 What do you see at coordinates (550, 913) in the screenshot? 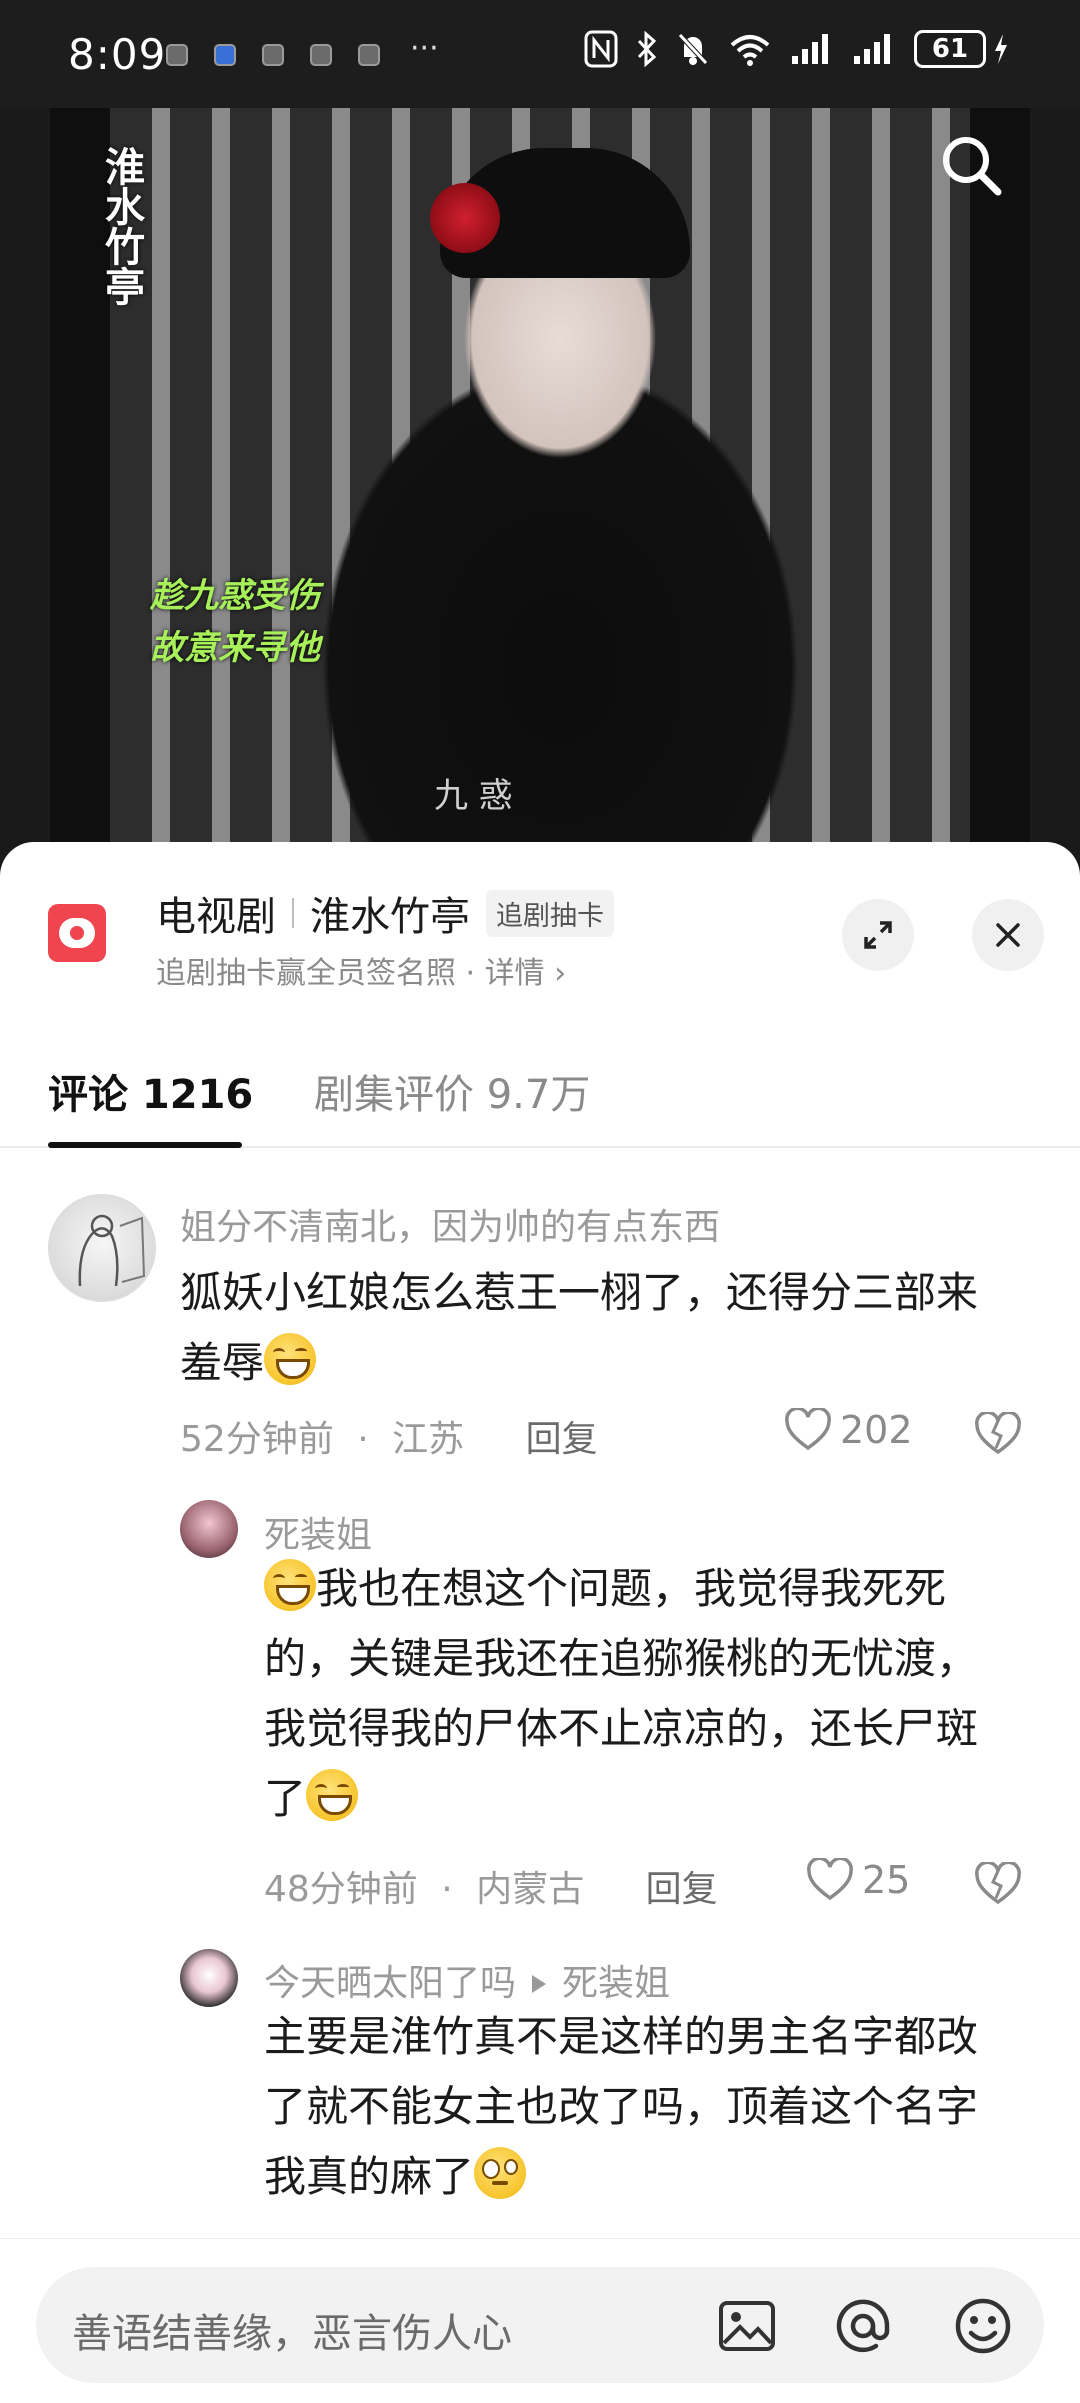
I see `promo-tag: 追剧抽卡` at bounding box center [550, 913].